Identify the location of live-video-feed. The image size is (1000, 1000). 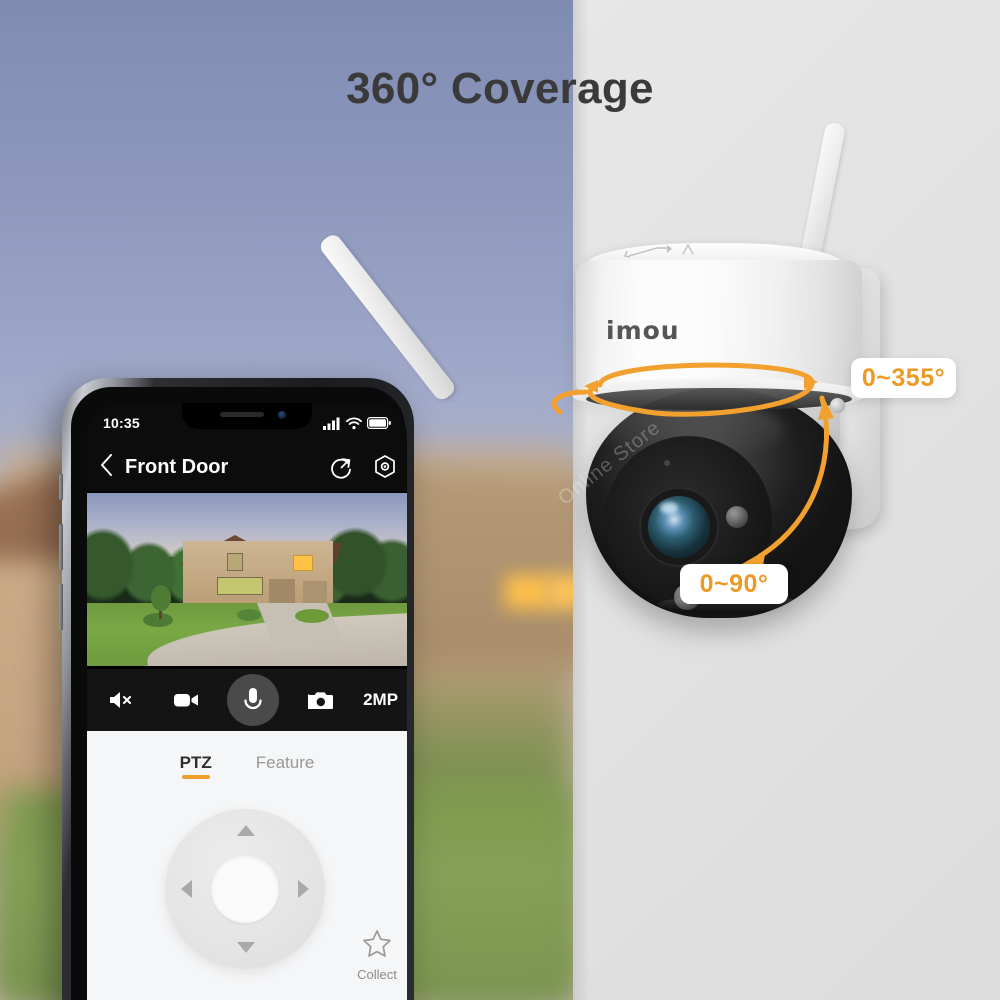
(247, 580).